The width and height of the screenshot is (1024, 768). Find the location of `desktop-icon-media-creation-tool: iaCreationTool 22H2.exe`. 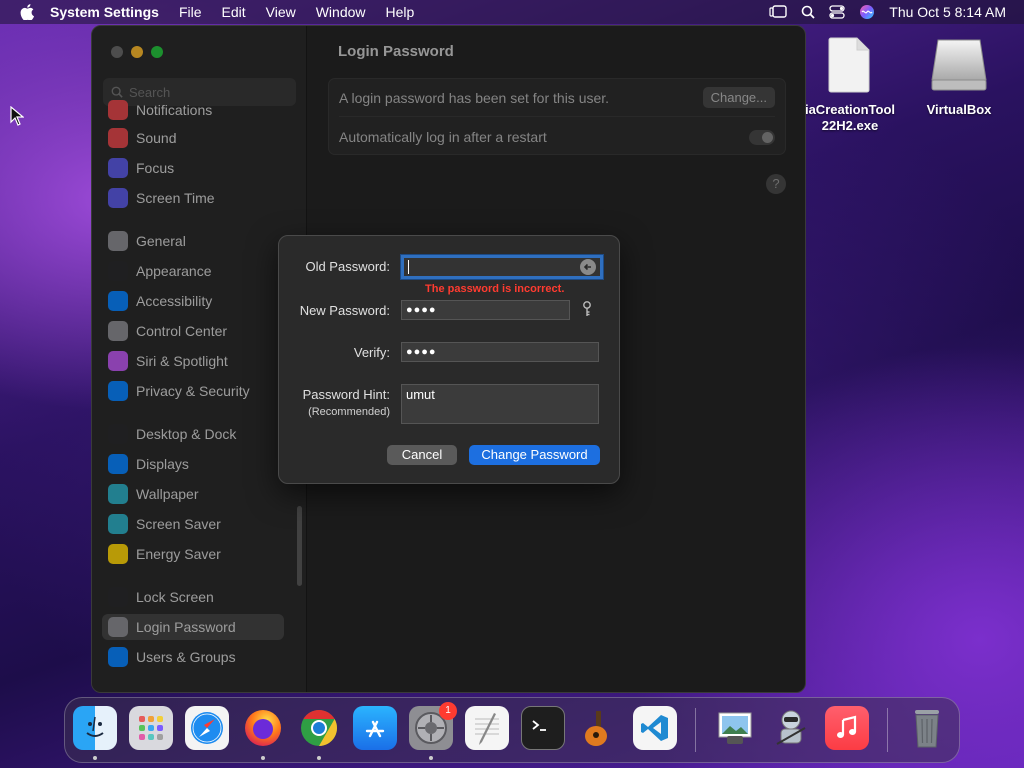

desktop-icon-media-creation-tool: iaCreationTool 22H2.exe is located at coordinates (850, 85).